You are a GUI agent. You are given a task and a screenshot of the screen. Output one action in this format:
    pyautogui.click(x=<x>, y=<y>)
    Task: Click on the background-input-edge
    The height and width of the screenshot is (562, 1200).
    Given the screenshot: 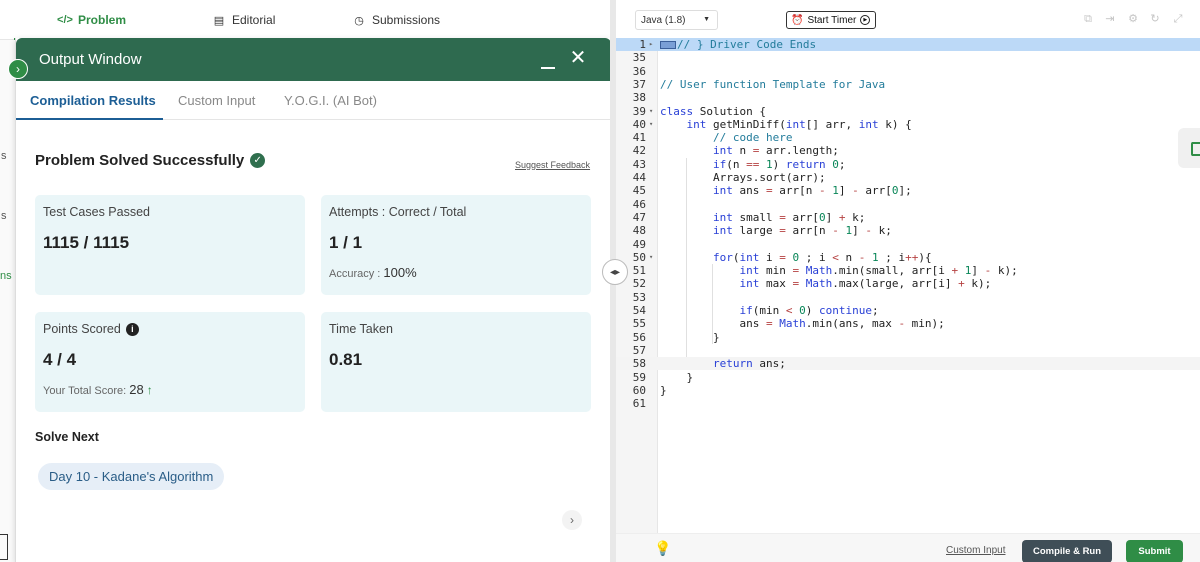 What is the action you would take?
    pyautogui.click(x=4, y=547)
    